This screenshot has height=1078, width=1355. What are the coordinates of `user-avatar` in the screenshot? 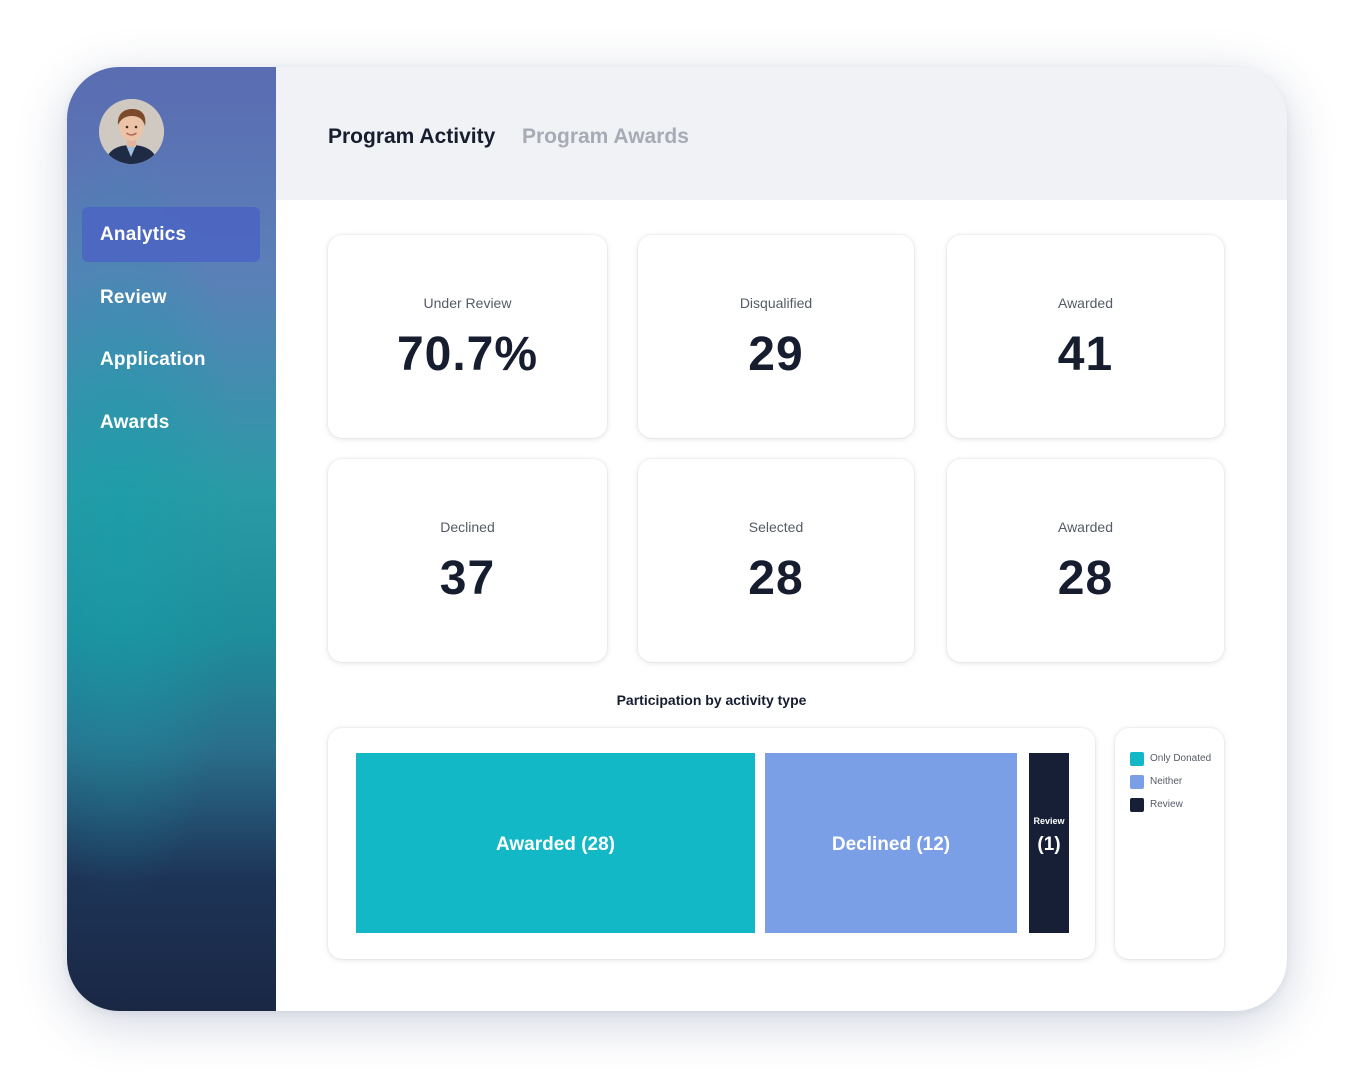 It's located at (131, 131).